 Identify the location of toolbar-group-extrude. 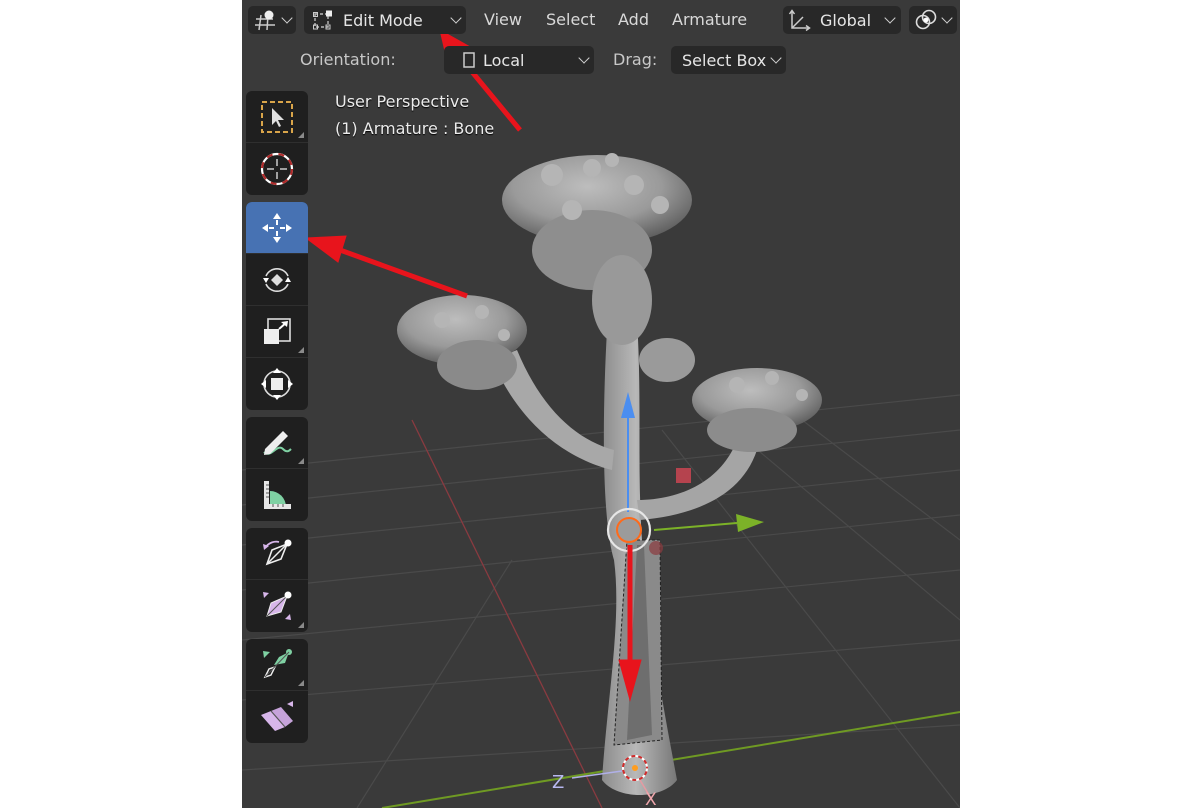
(277, 691).